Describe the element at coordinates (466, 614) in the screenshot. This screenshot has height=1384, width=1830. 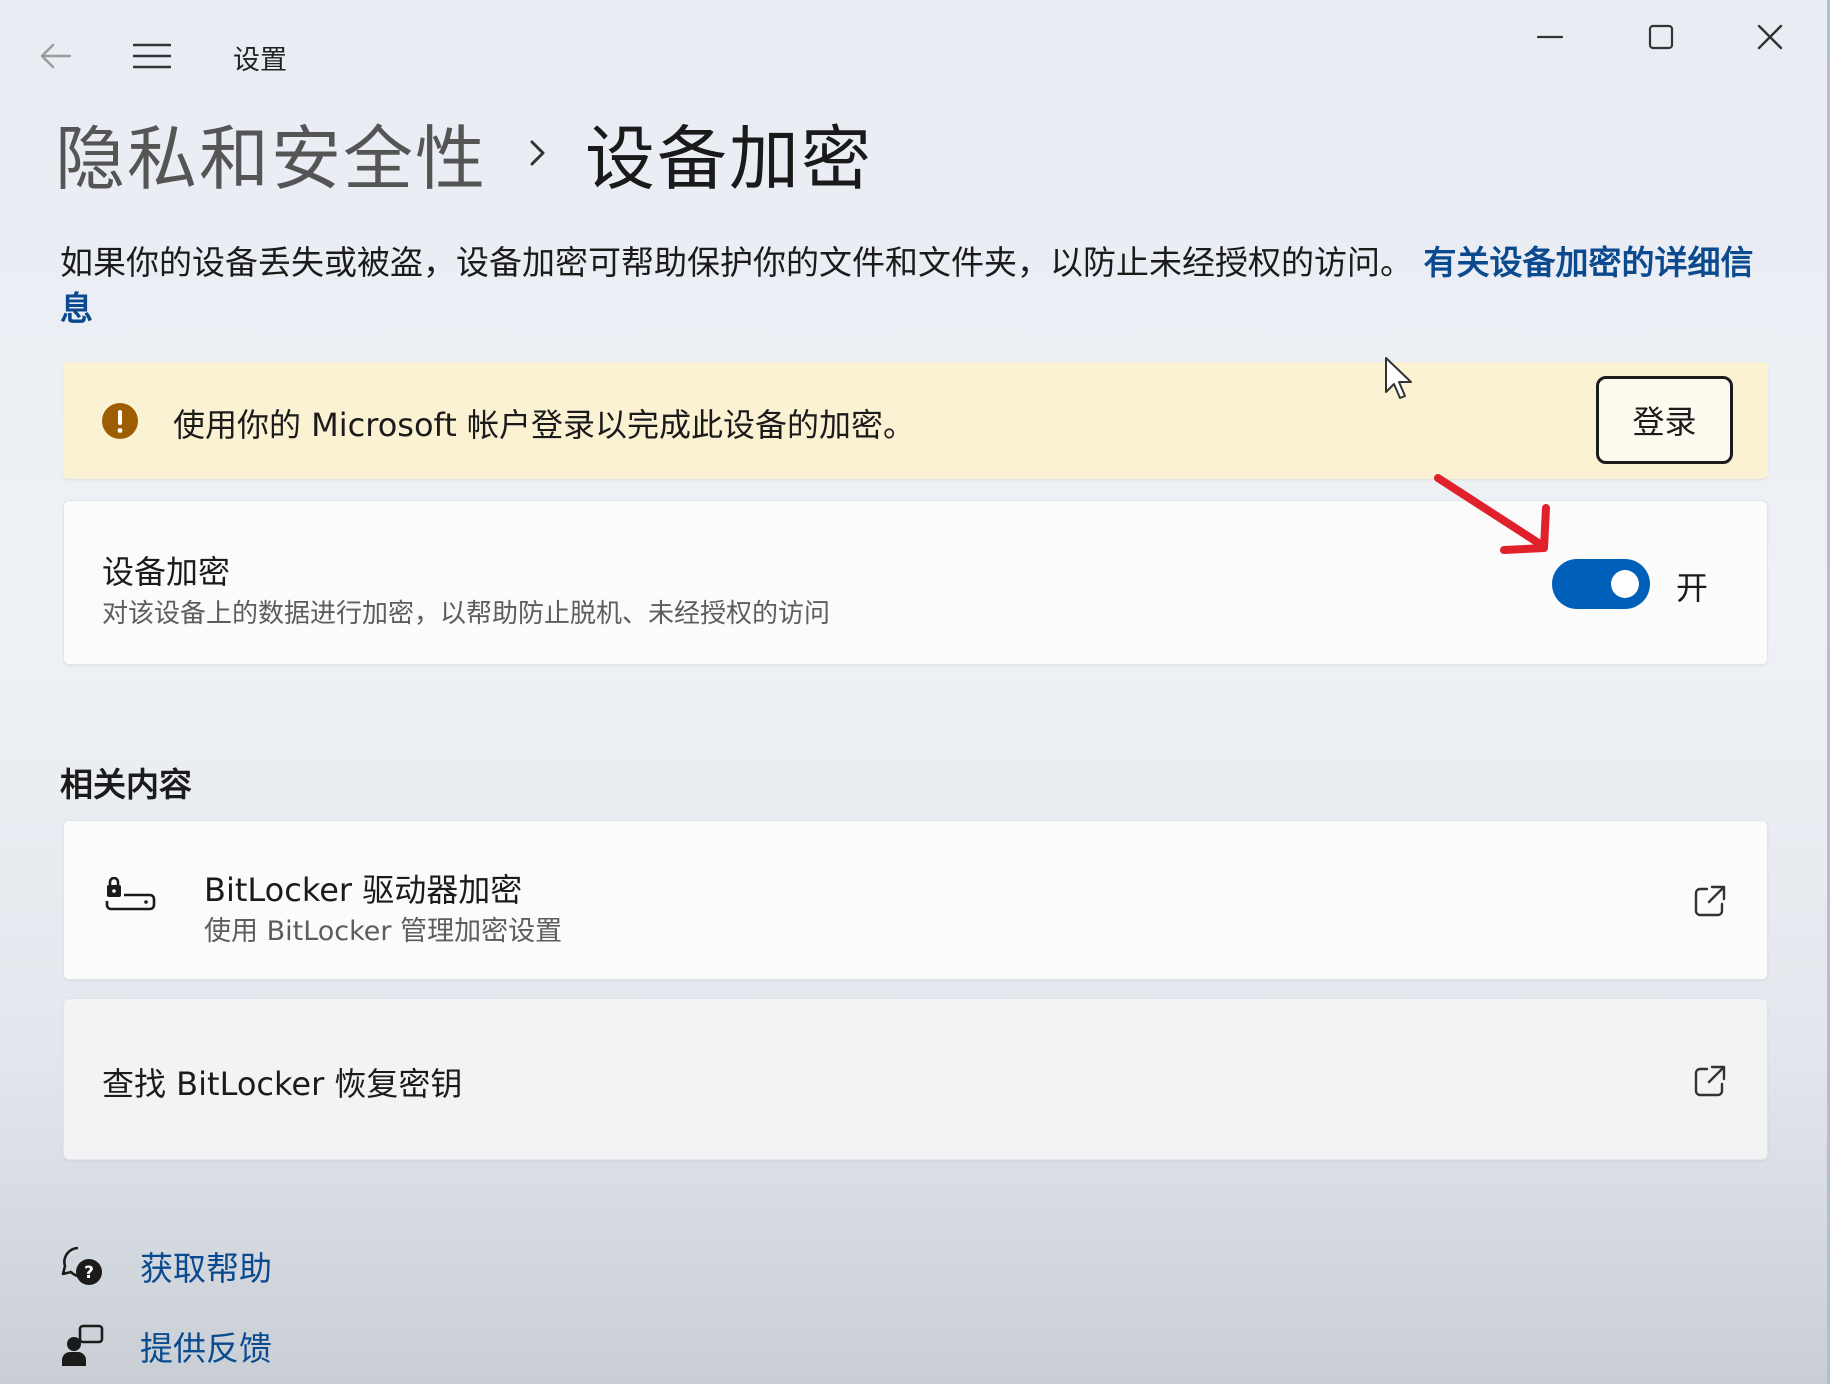
I see `device-encryption-subtitle: 对该设备上的数据进行加密，以帮助防止脱机、未经授权的访问` at that location.